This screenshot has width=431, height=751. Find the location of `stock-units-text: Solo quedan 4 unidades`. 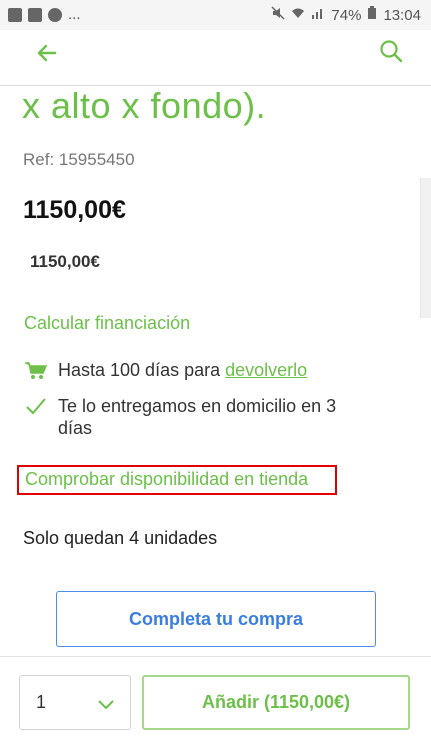

stock-units-text: Solo quedan 4 unidades is located at coordinates (120, 538).